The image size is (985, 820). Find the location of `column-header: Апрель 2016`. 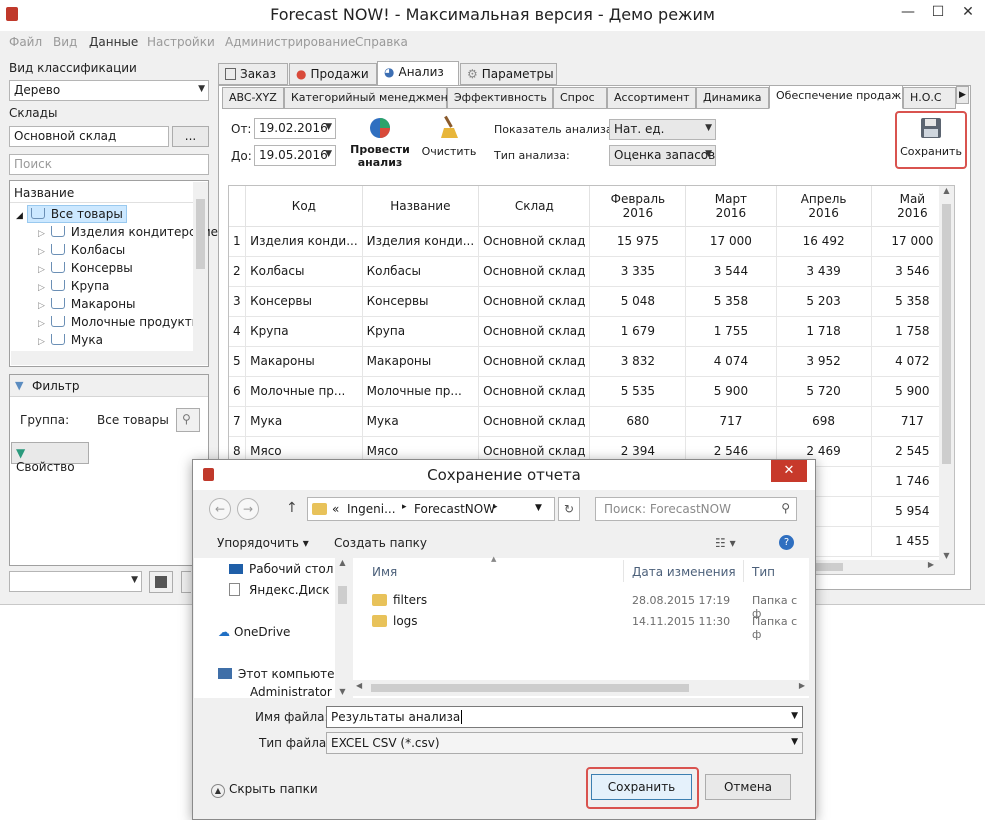

column-header: Апрель 2016 is located at coordinates (824, 206).